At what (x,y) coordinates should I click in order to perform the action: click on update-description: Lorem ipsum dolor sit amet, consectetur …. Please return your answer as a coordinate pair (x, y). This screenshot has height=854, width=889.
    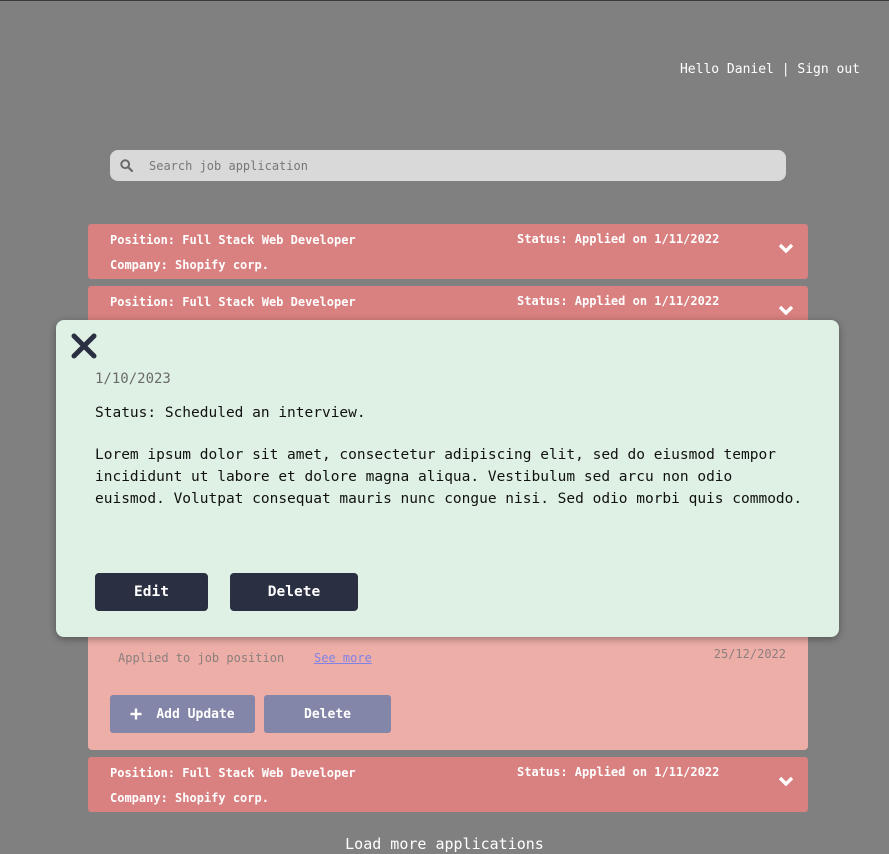
    Looking at the image, I should click on (449, 477).